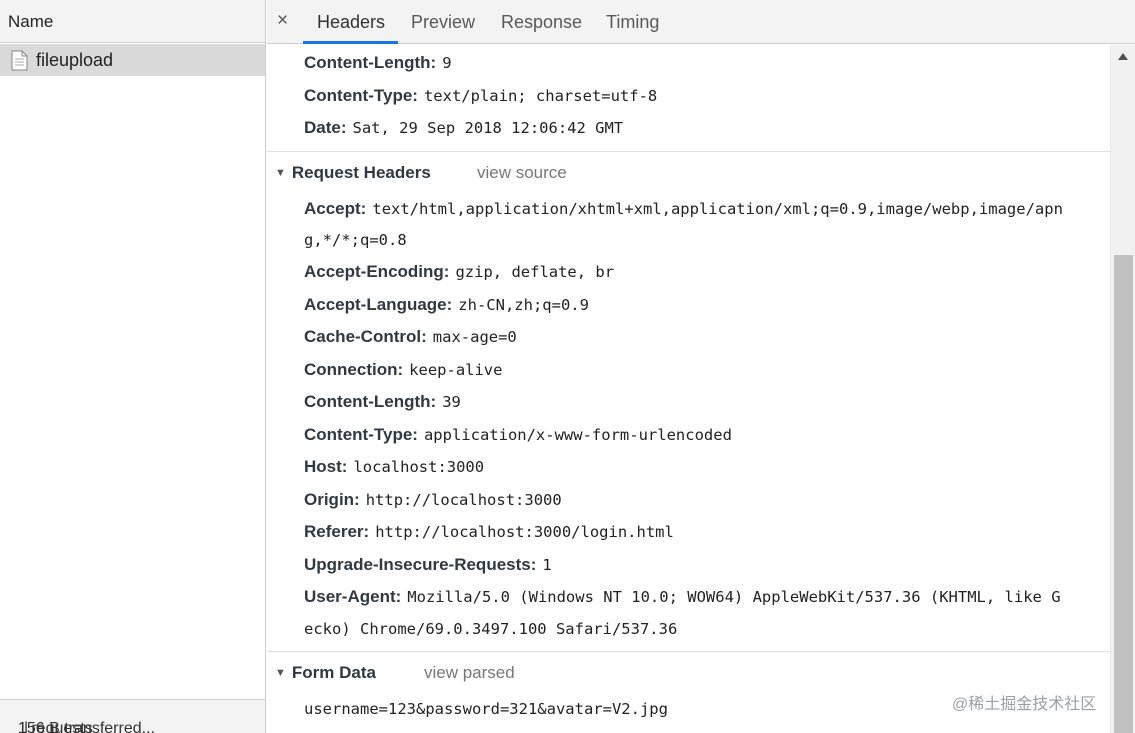  I want to click on header-value: http://localhost:3000, so click(463, 500).